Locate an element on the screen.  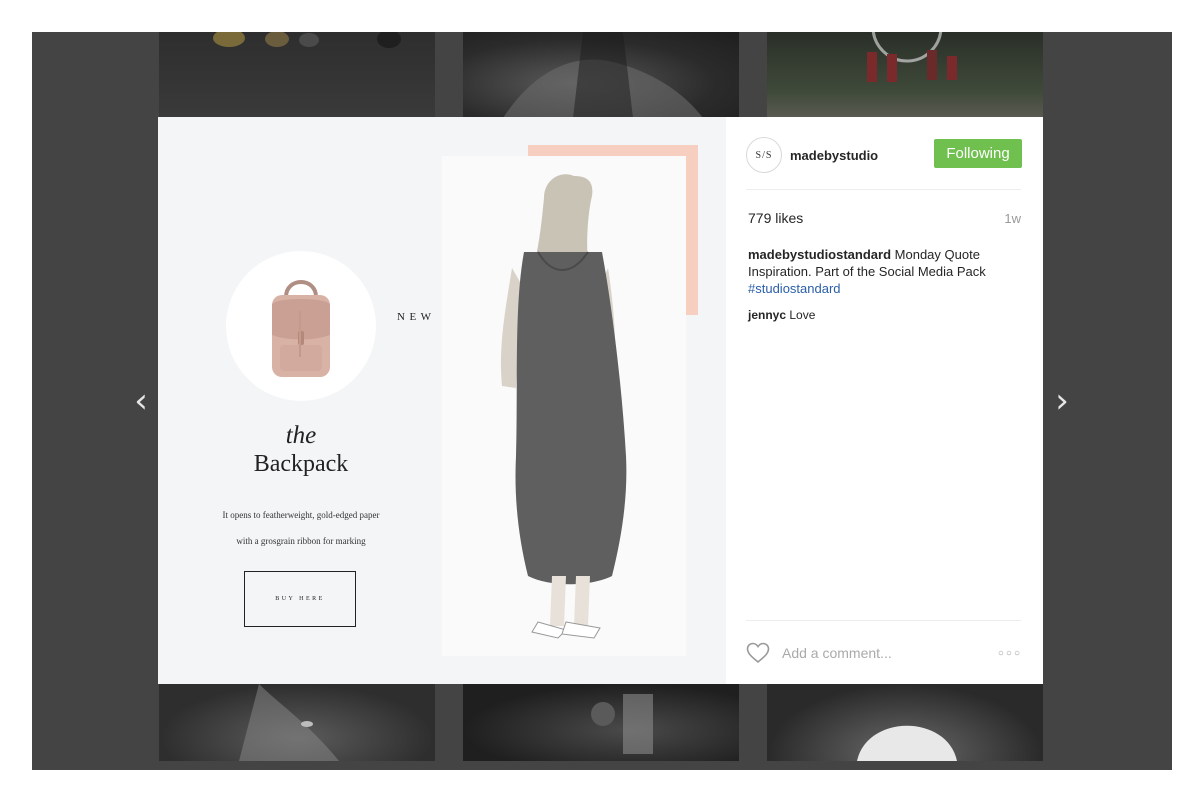
product-title: Backpack is located at coordinates (301, 464).